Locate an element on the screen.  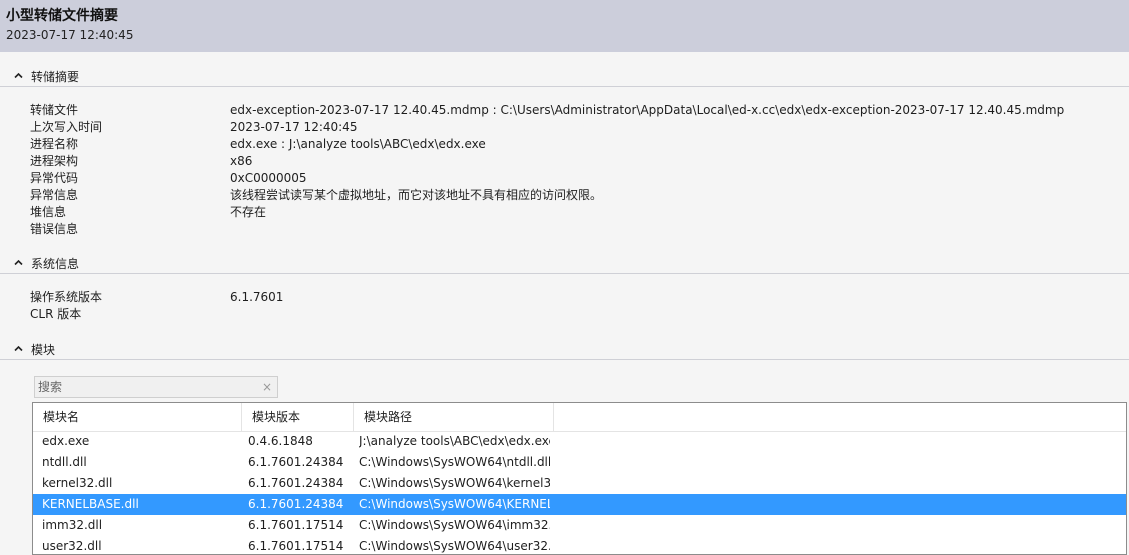
module-search-input is located at coordinates (148, 387).